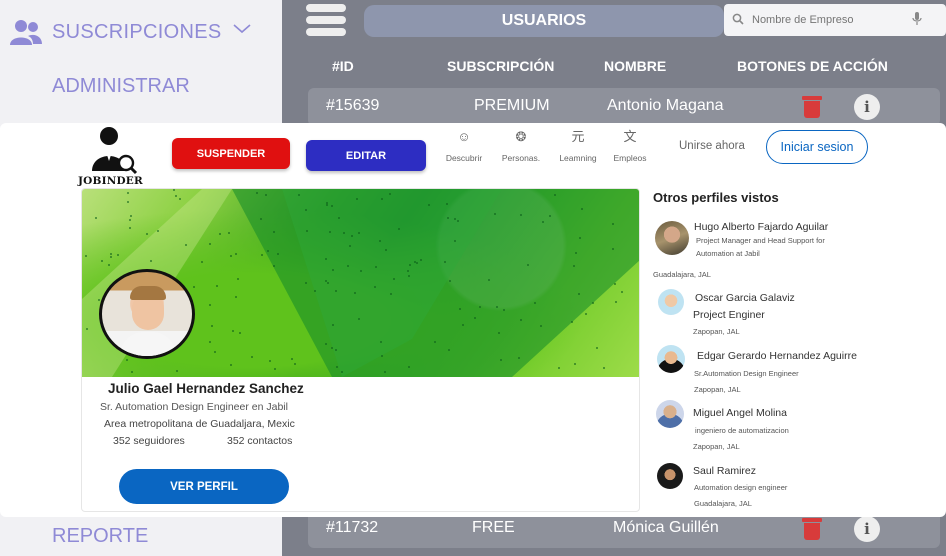  I want to click on other-profile-job: Project Manager and Head Support for, so click(760, 240).